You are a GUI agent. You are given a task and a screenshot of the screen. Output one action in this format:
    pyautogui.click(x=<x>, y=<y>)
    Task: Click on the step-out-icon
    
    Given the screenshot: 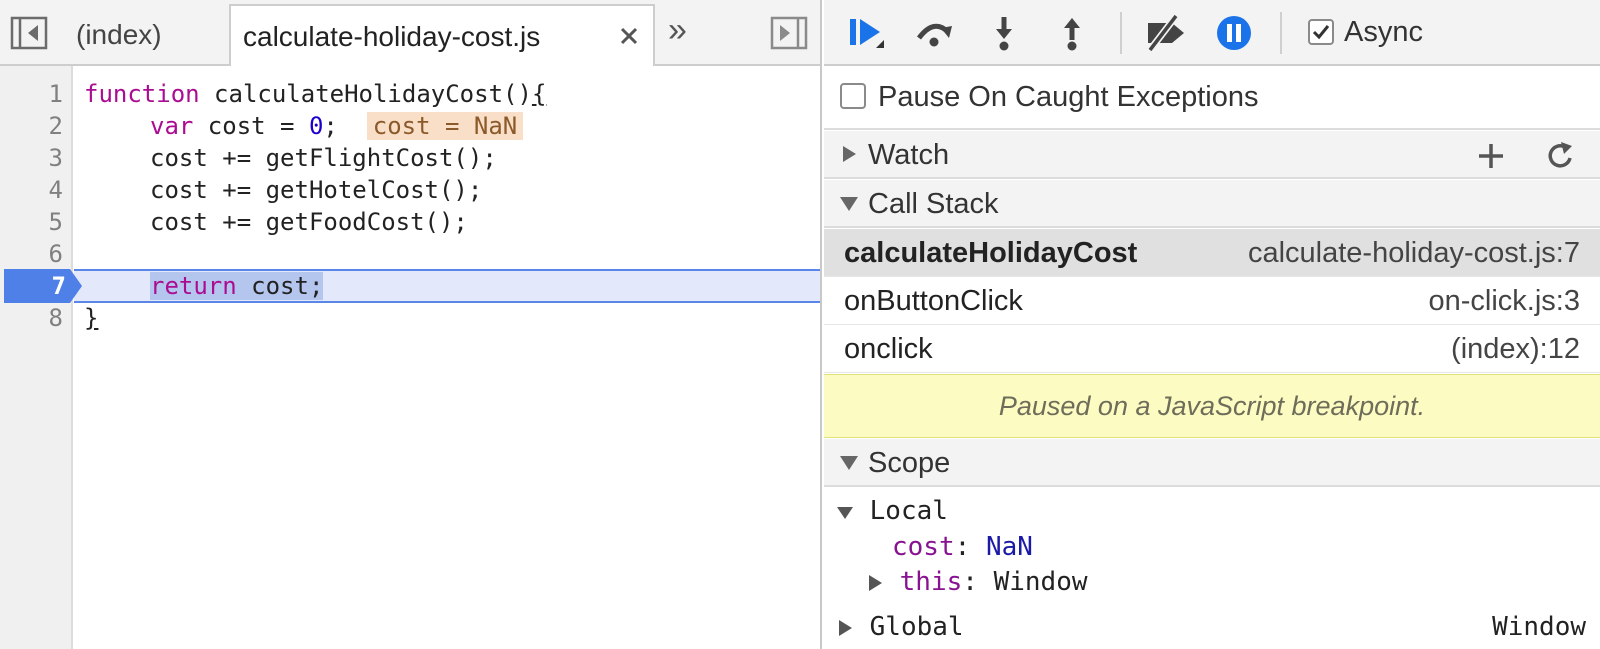 What is the action you would take?
    pyautogui.click(x=1072, y=34)
    